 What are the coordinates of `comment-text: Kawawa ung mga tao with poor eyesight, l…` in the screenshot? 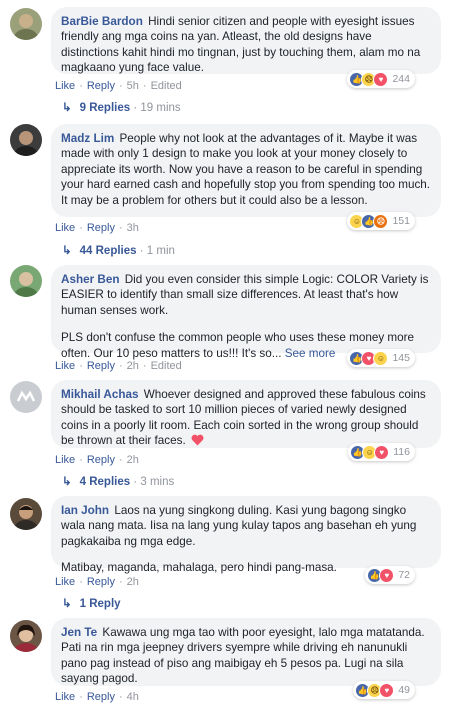 It's located at (243, 656).